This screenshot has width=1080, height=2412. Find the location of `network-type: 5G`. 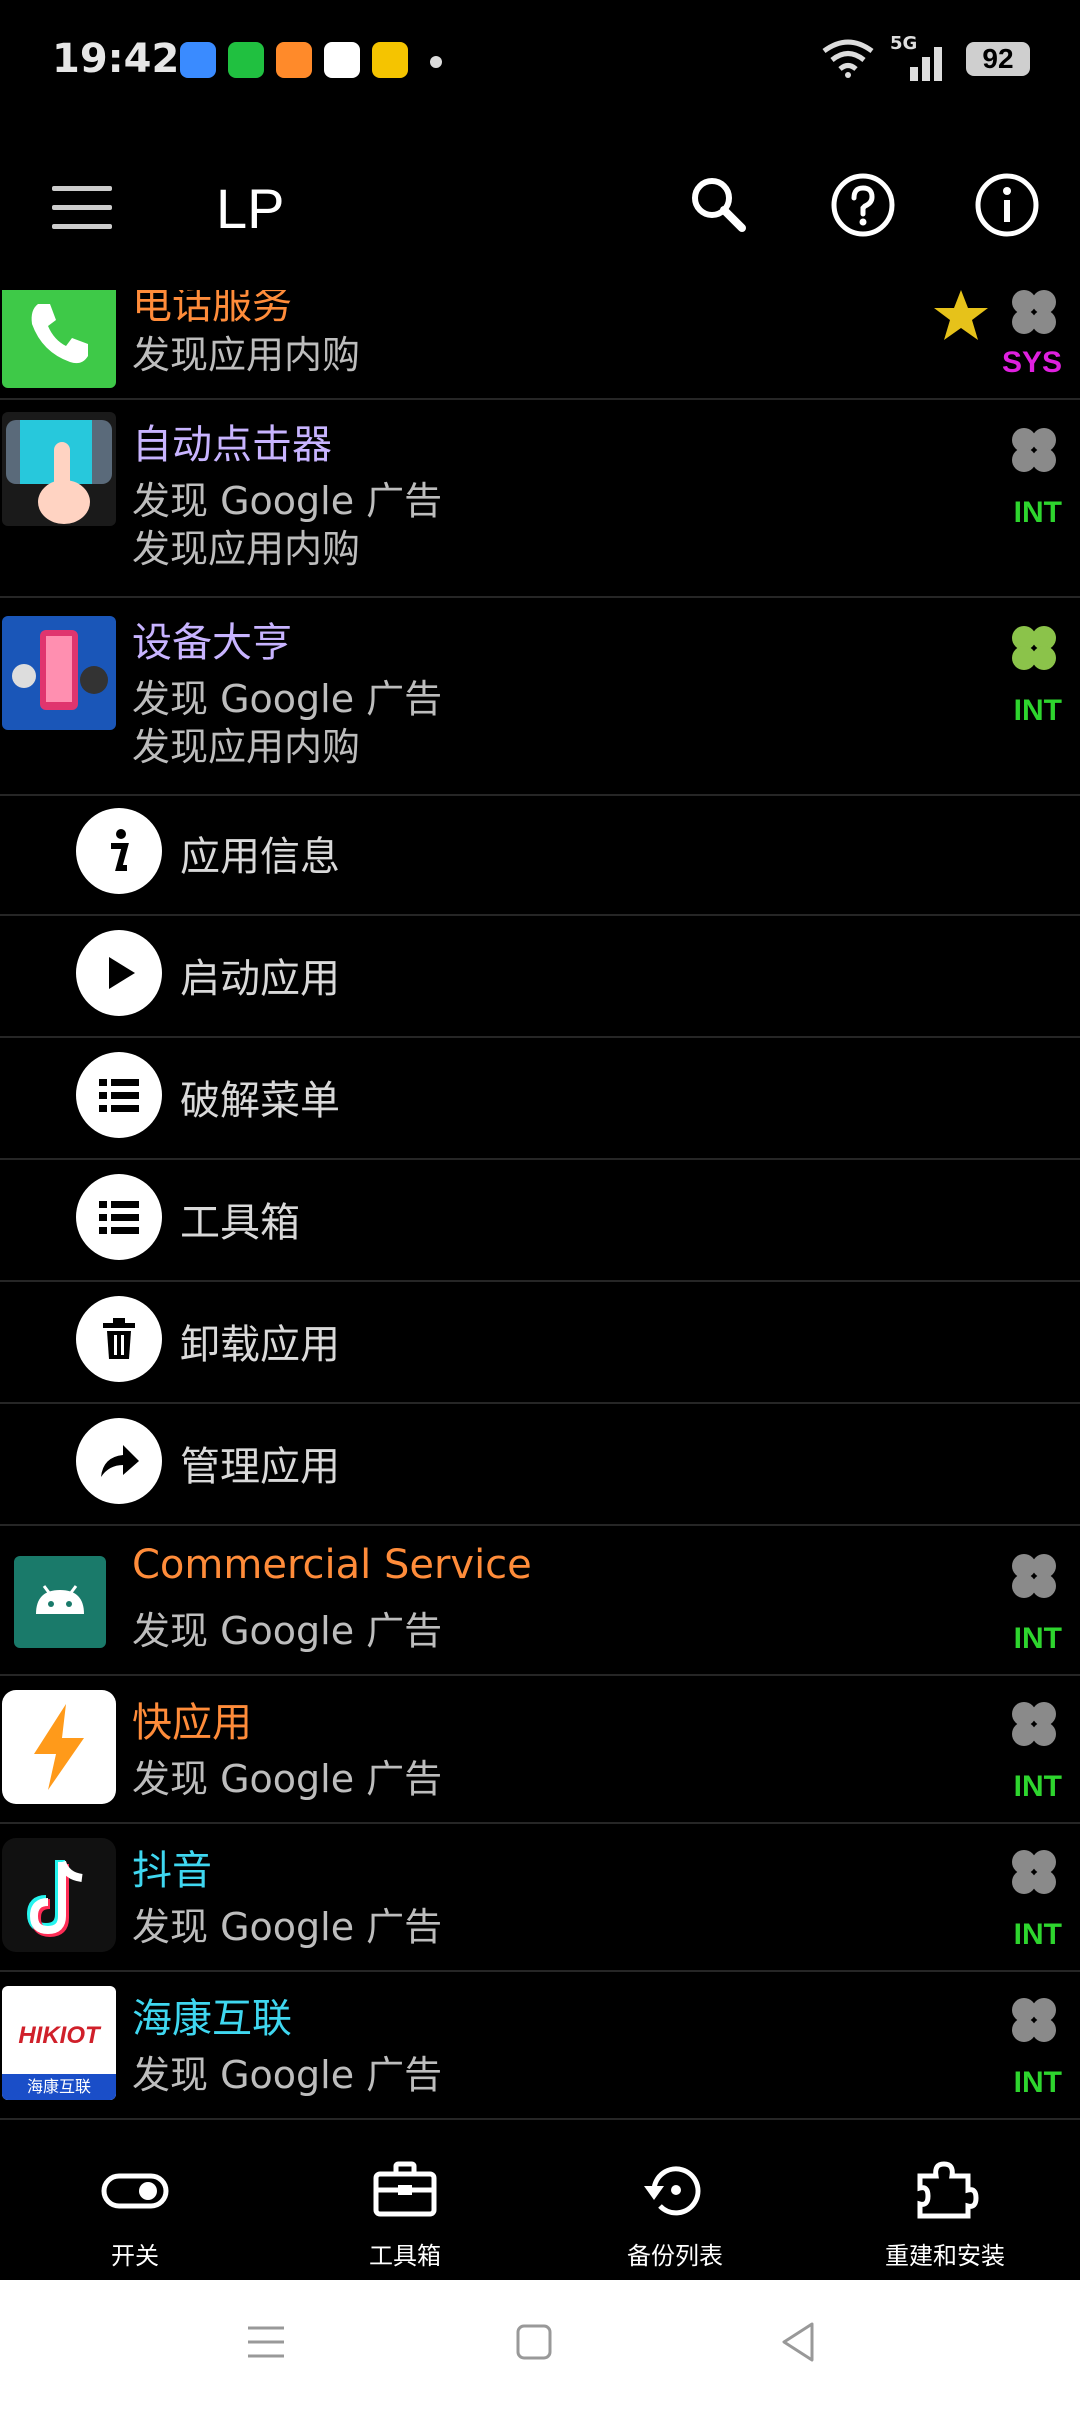

network-type: 5G is located at coordinates (904, 43).